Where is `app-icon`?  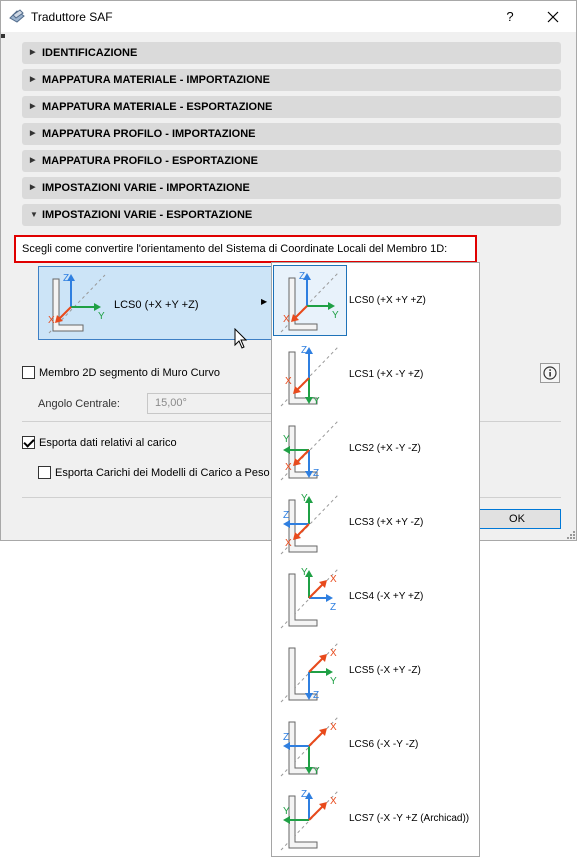
app-icon is located at coordinates (17, 16).